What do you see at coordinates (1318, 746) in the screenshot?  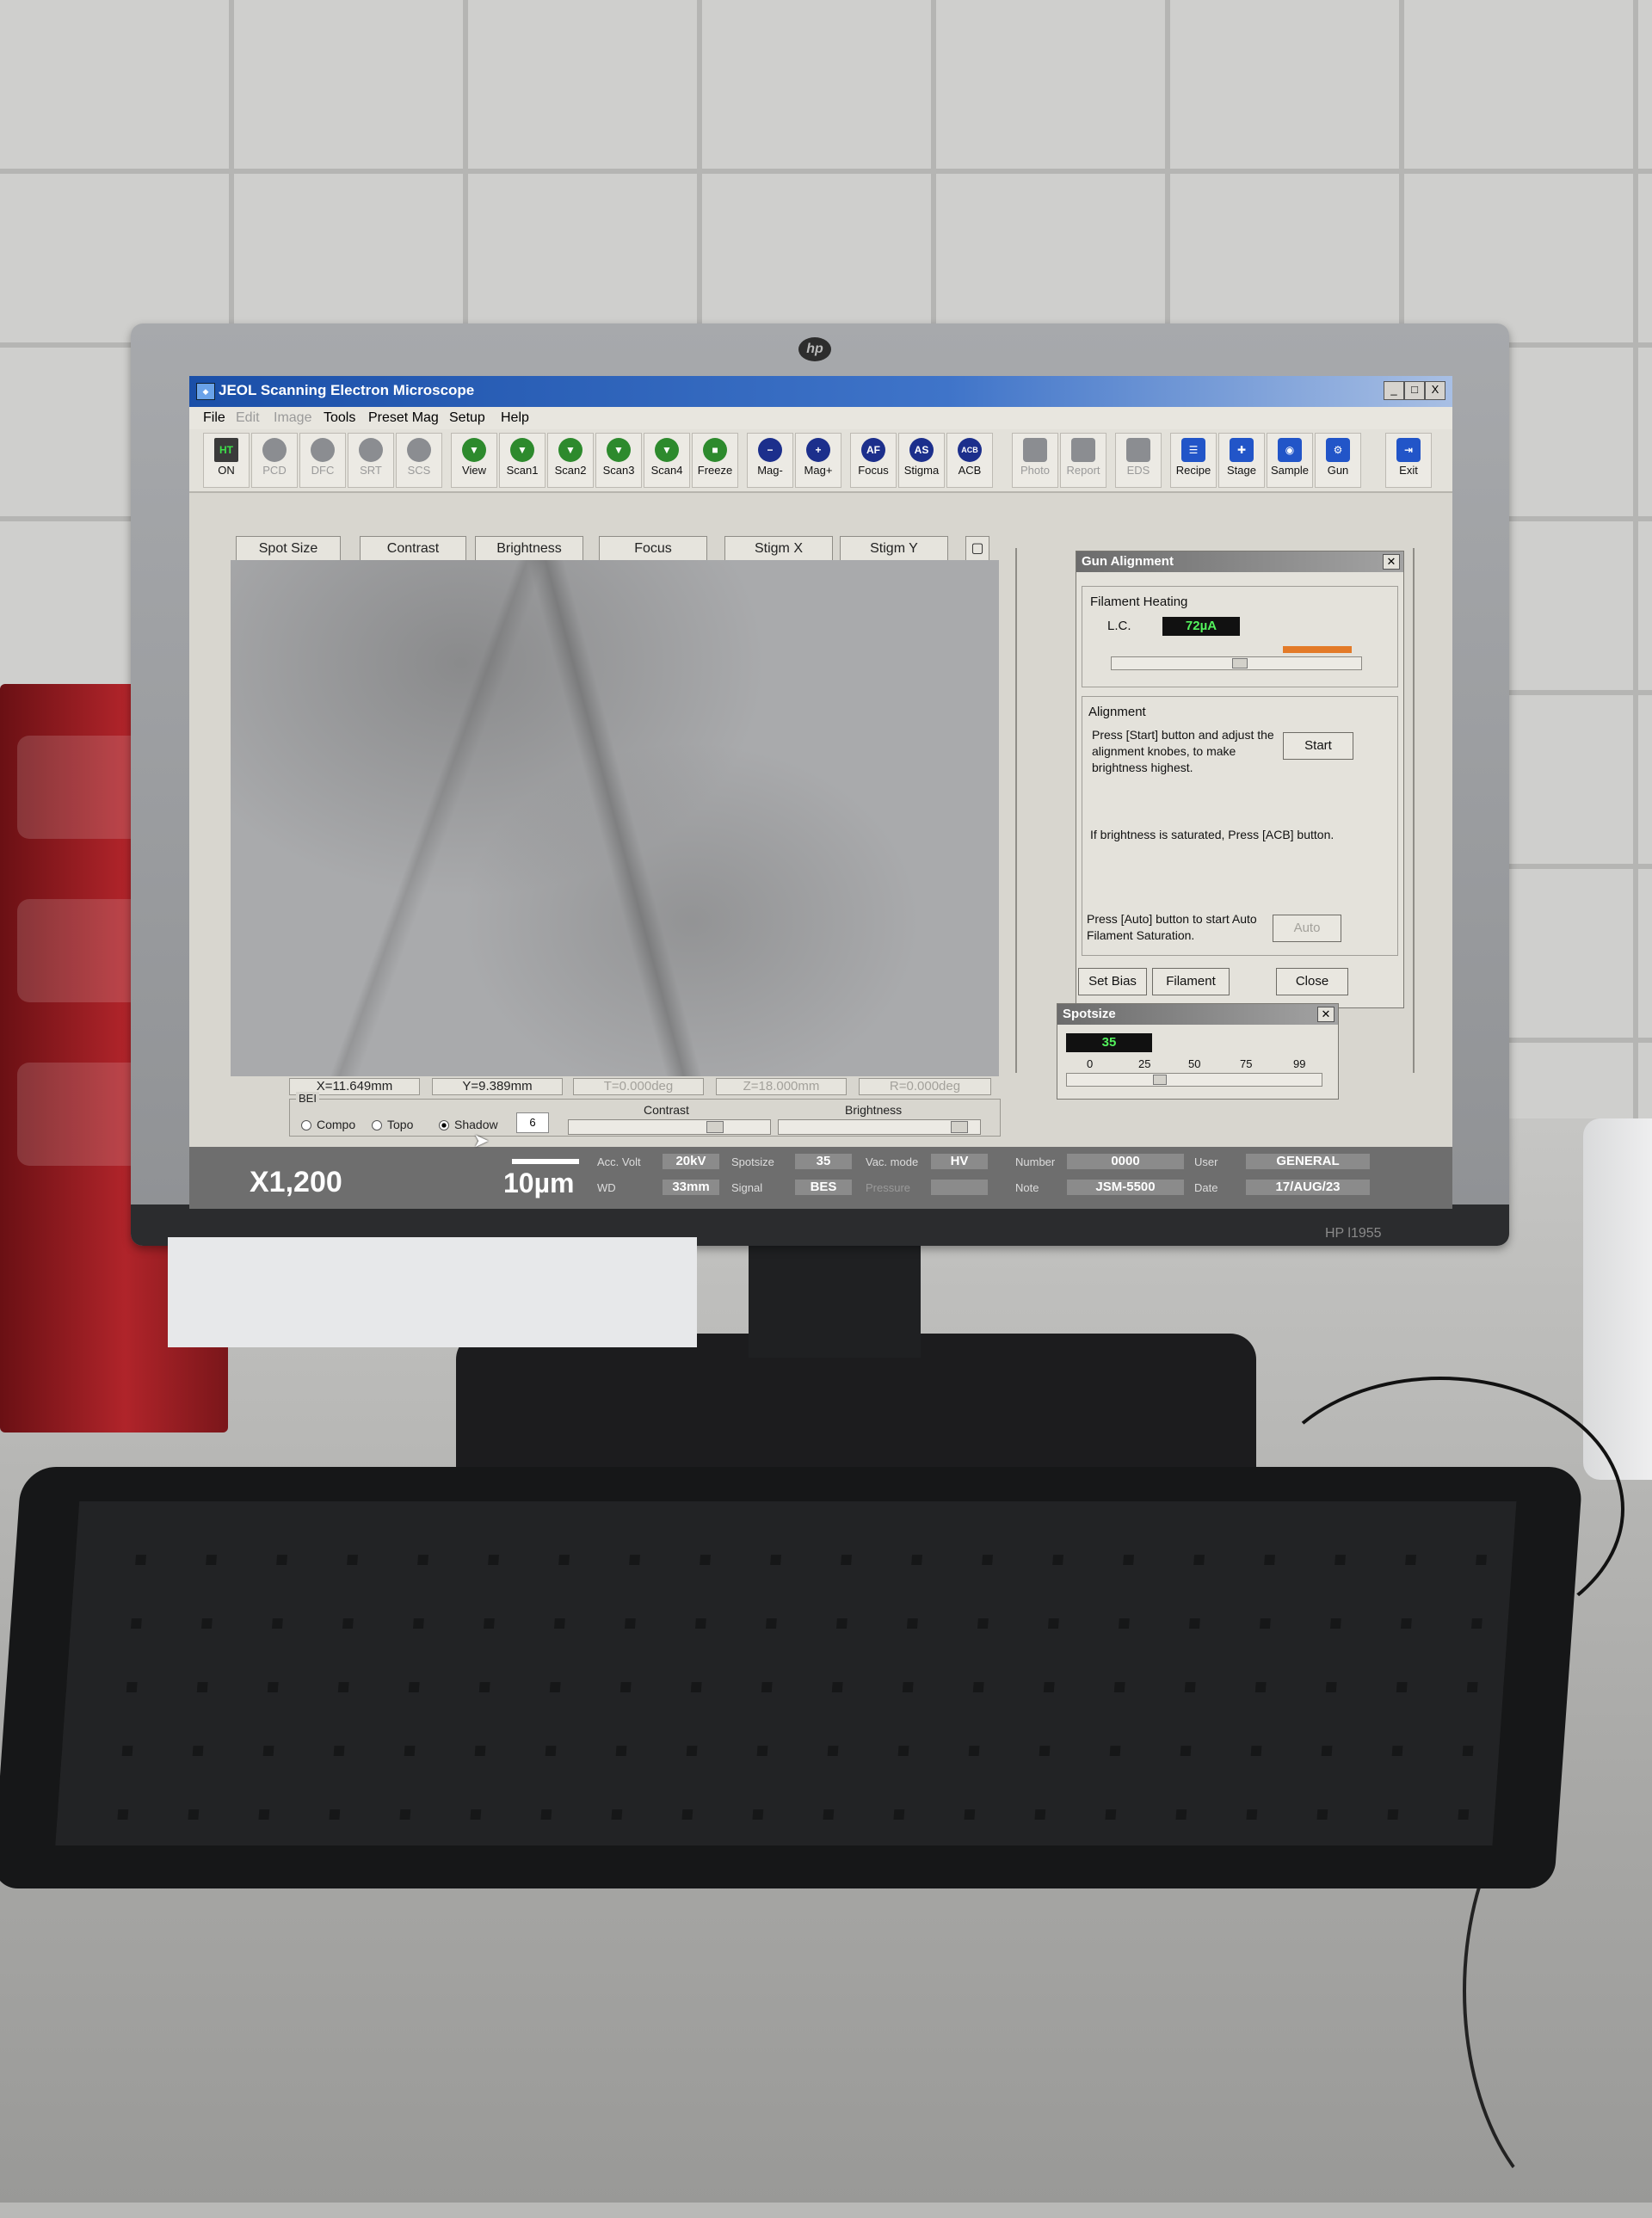 I see `start-button: Start` at bounding box center [1318, 746].